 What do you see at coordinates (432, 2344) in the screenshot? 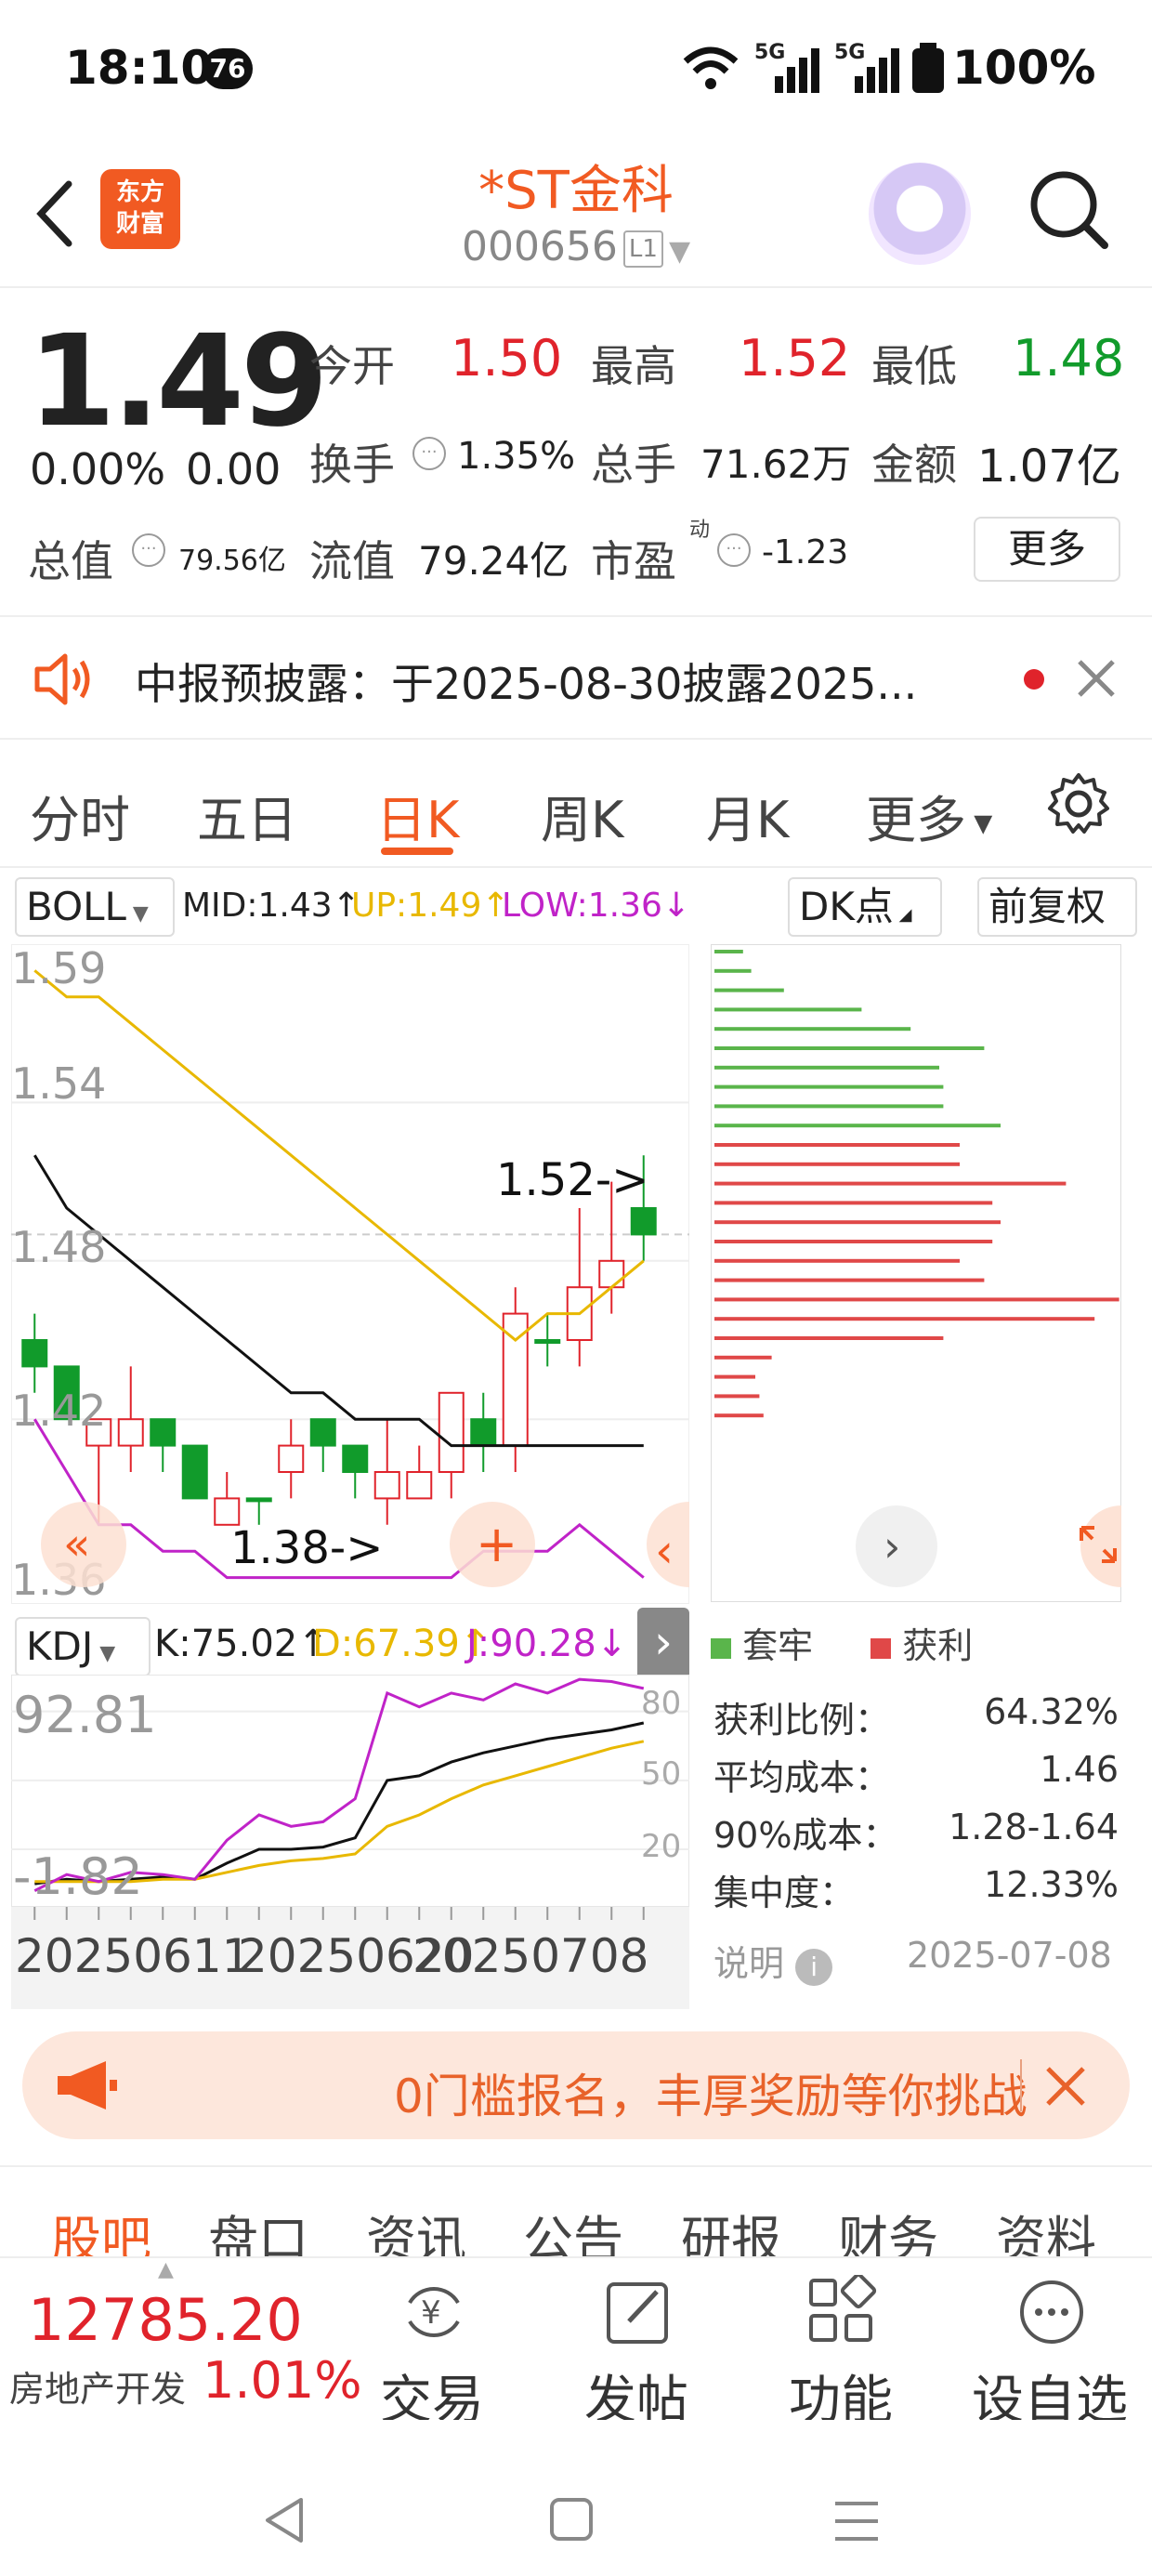
I see `trade-button: ¥ 交易` at bounding box center [432, 2344].